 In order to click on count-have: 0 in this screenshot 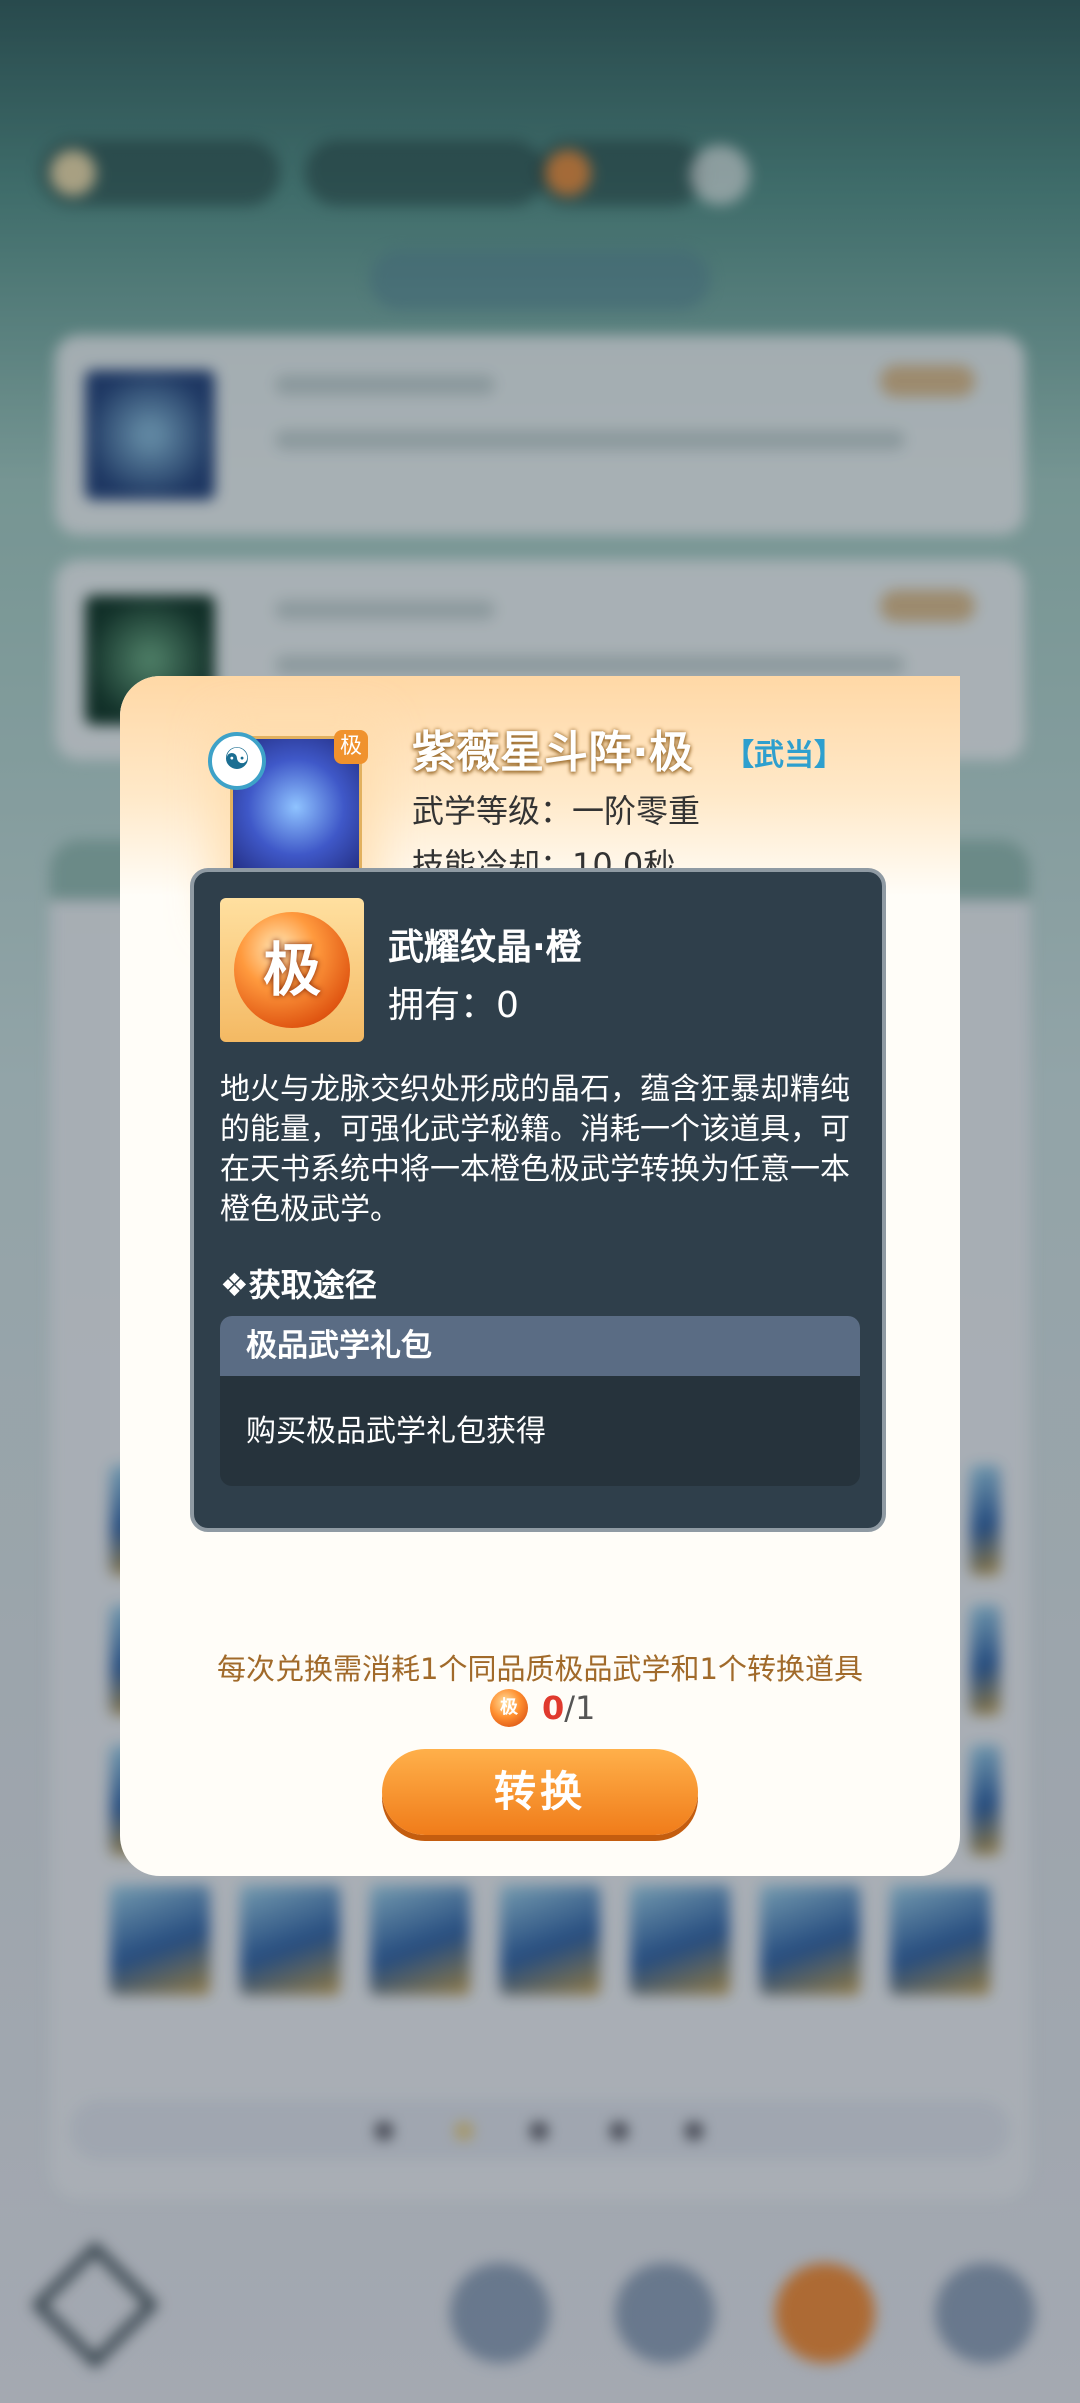, I will do `click(553, 1708)`.